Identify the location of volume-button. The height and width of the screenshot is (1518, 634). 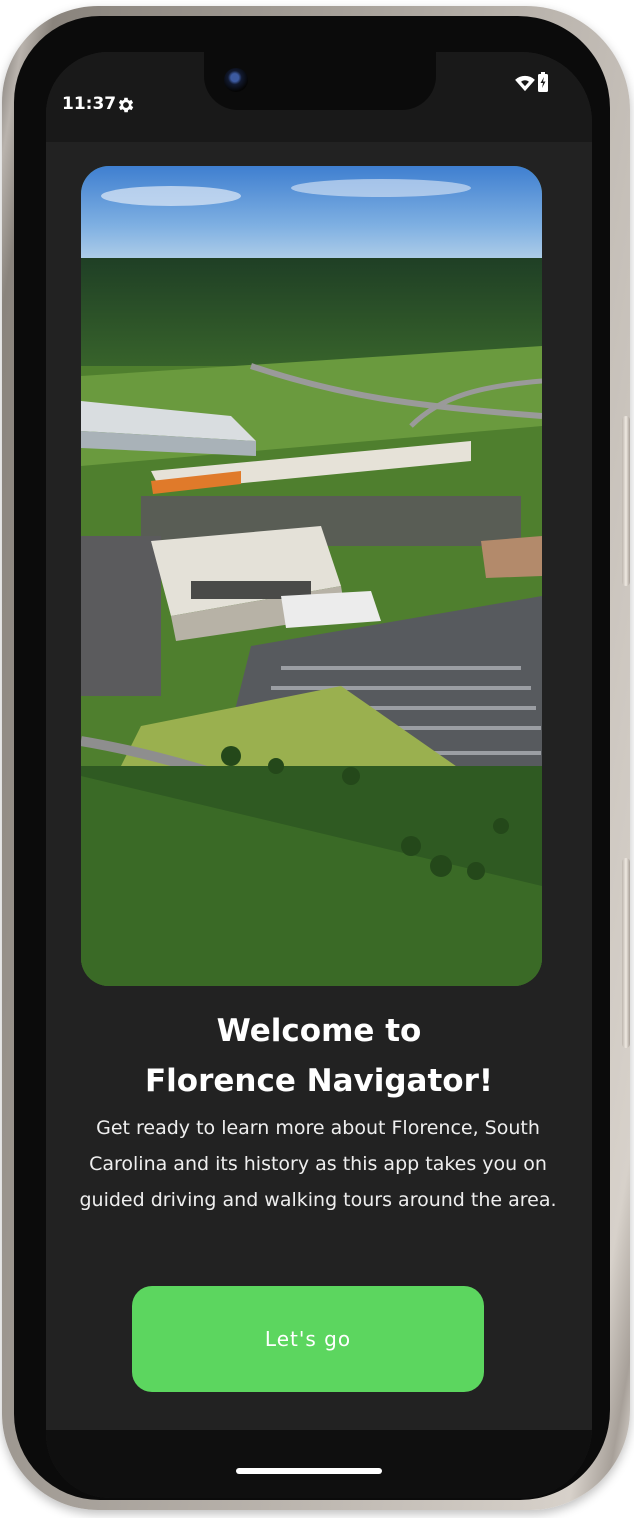
(626, 501).